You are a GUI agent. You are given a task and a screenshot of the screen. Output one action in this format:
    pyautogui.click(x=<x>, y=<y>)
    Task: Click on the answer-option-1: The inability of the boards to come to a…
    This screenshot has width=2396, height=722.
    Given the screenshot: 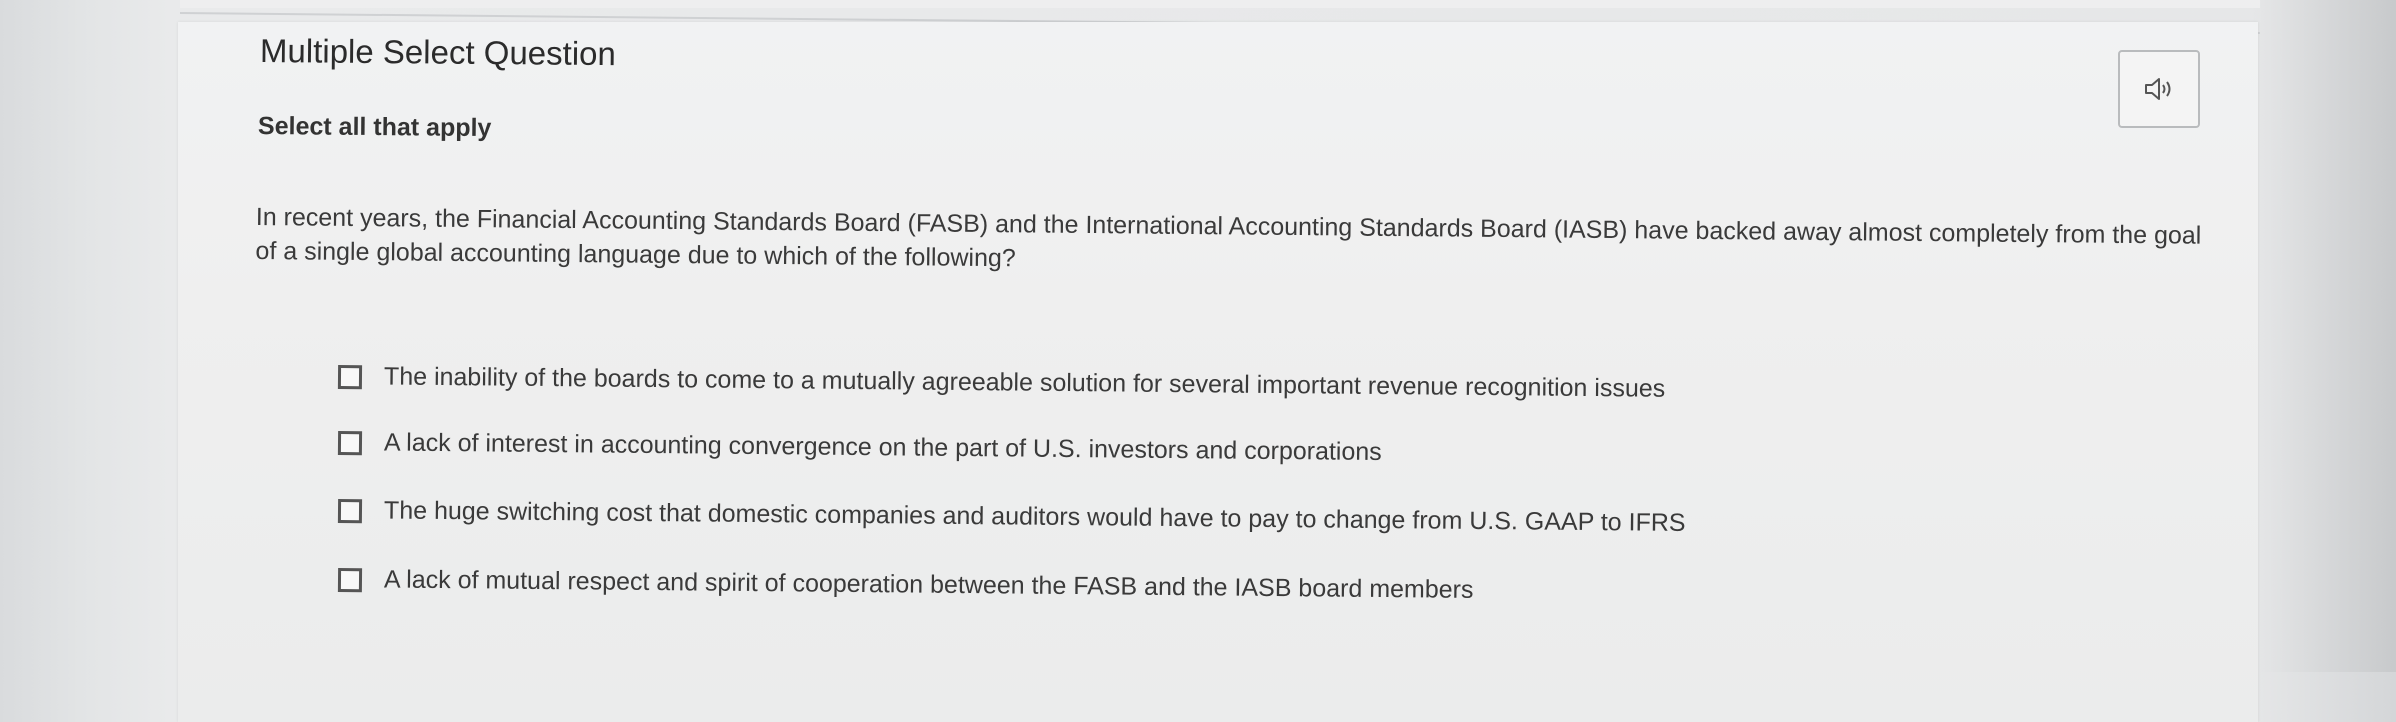 What is the action you would take?
    pyautogui.click(x=1001, y=383)
    